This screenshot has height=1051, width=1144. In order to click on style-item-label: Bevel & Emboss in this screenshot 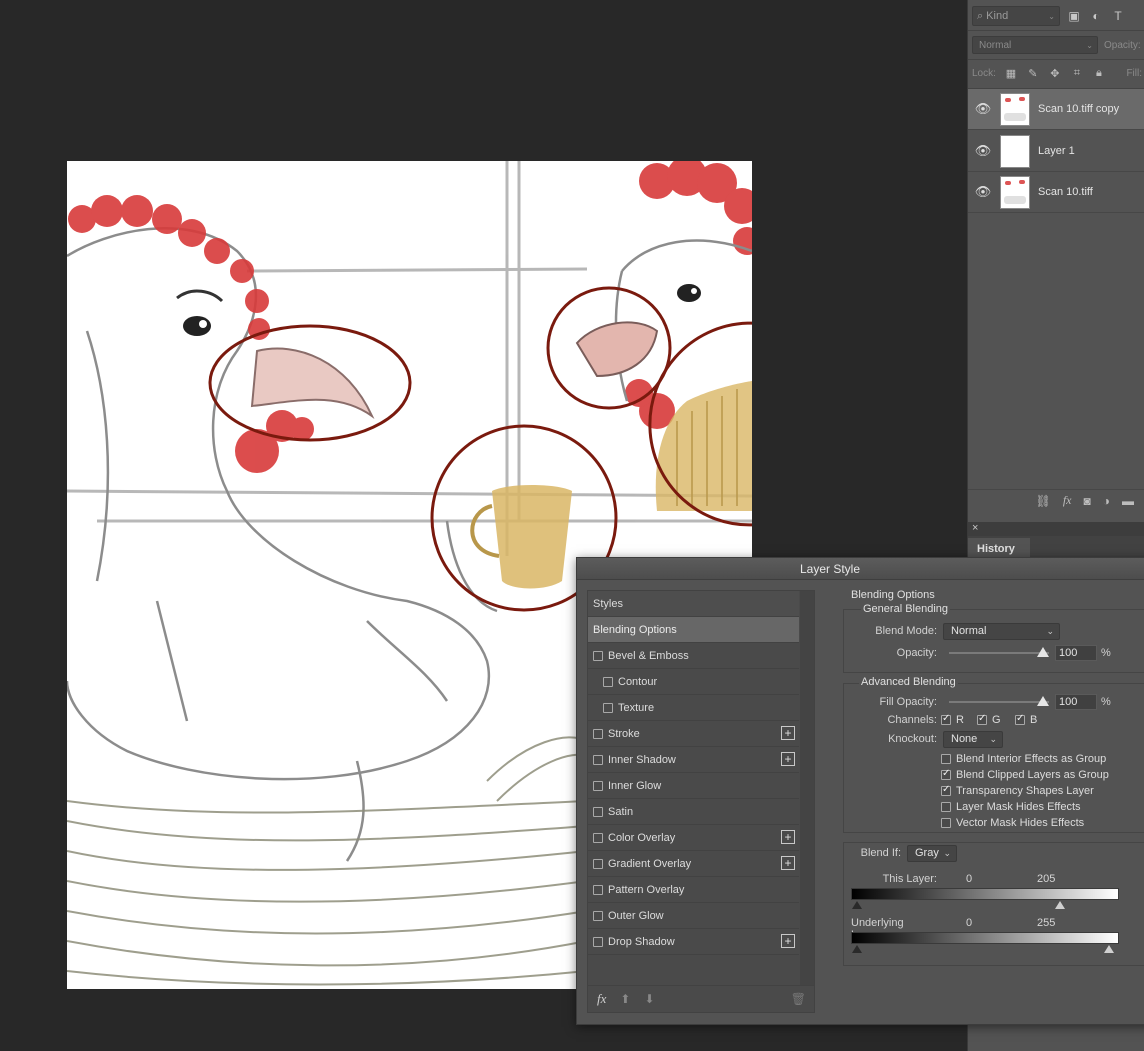, I will do `click(648, 655)`.